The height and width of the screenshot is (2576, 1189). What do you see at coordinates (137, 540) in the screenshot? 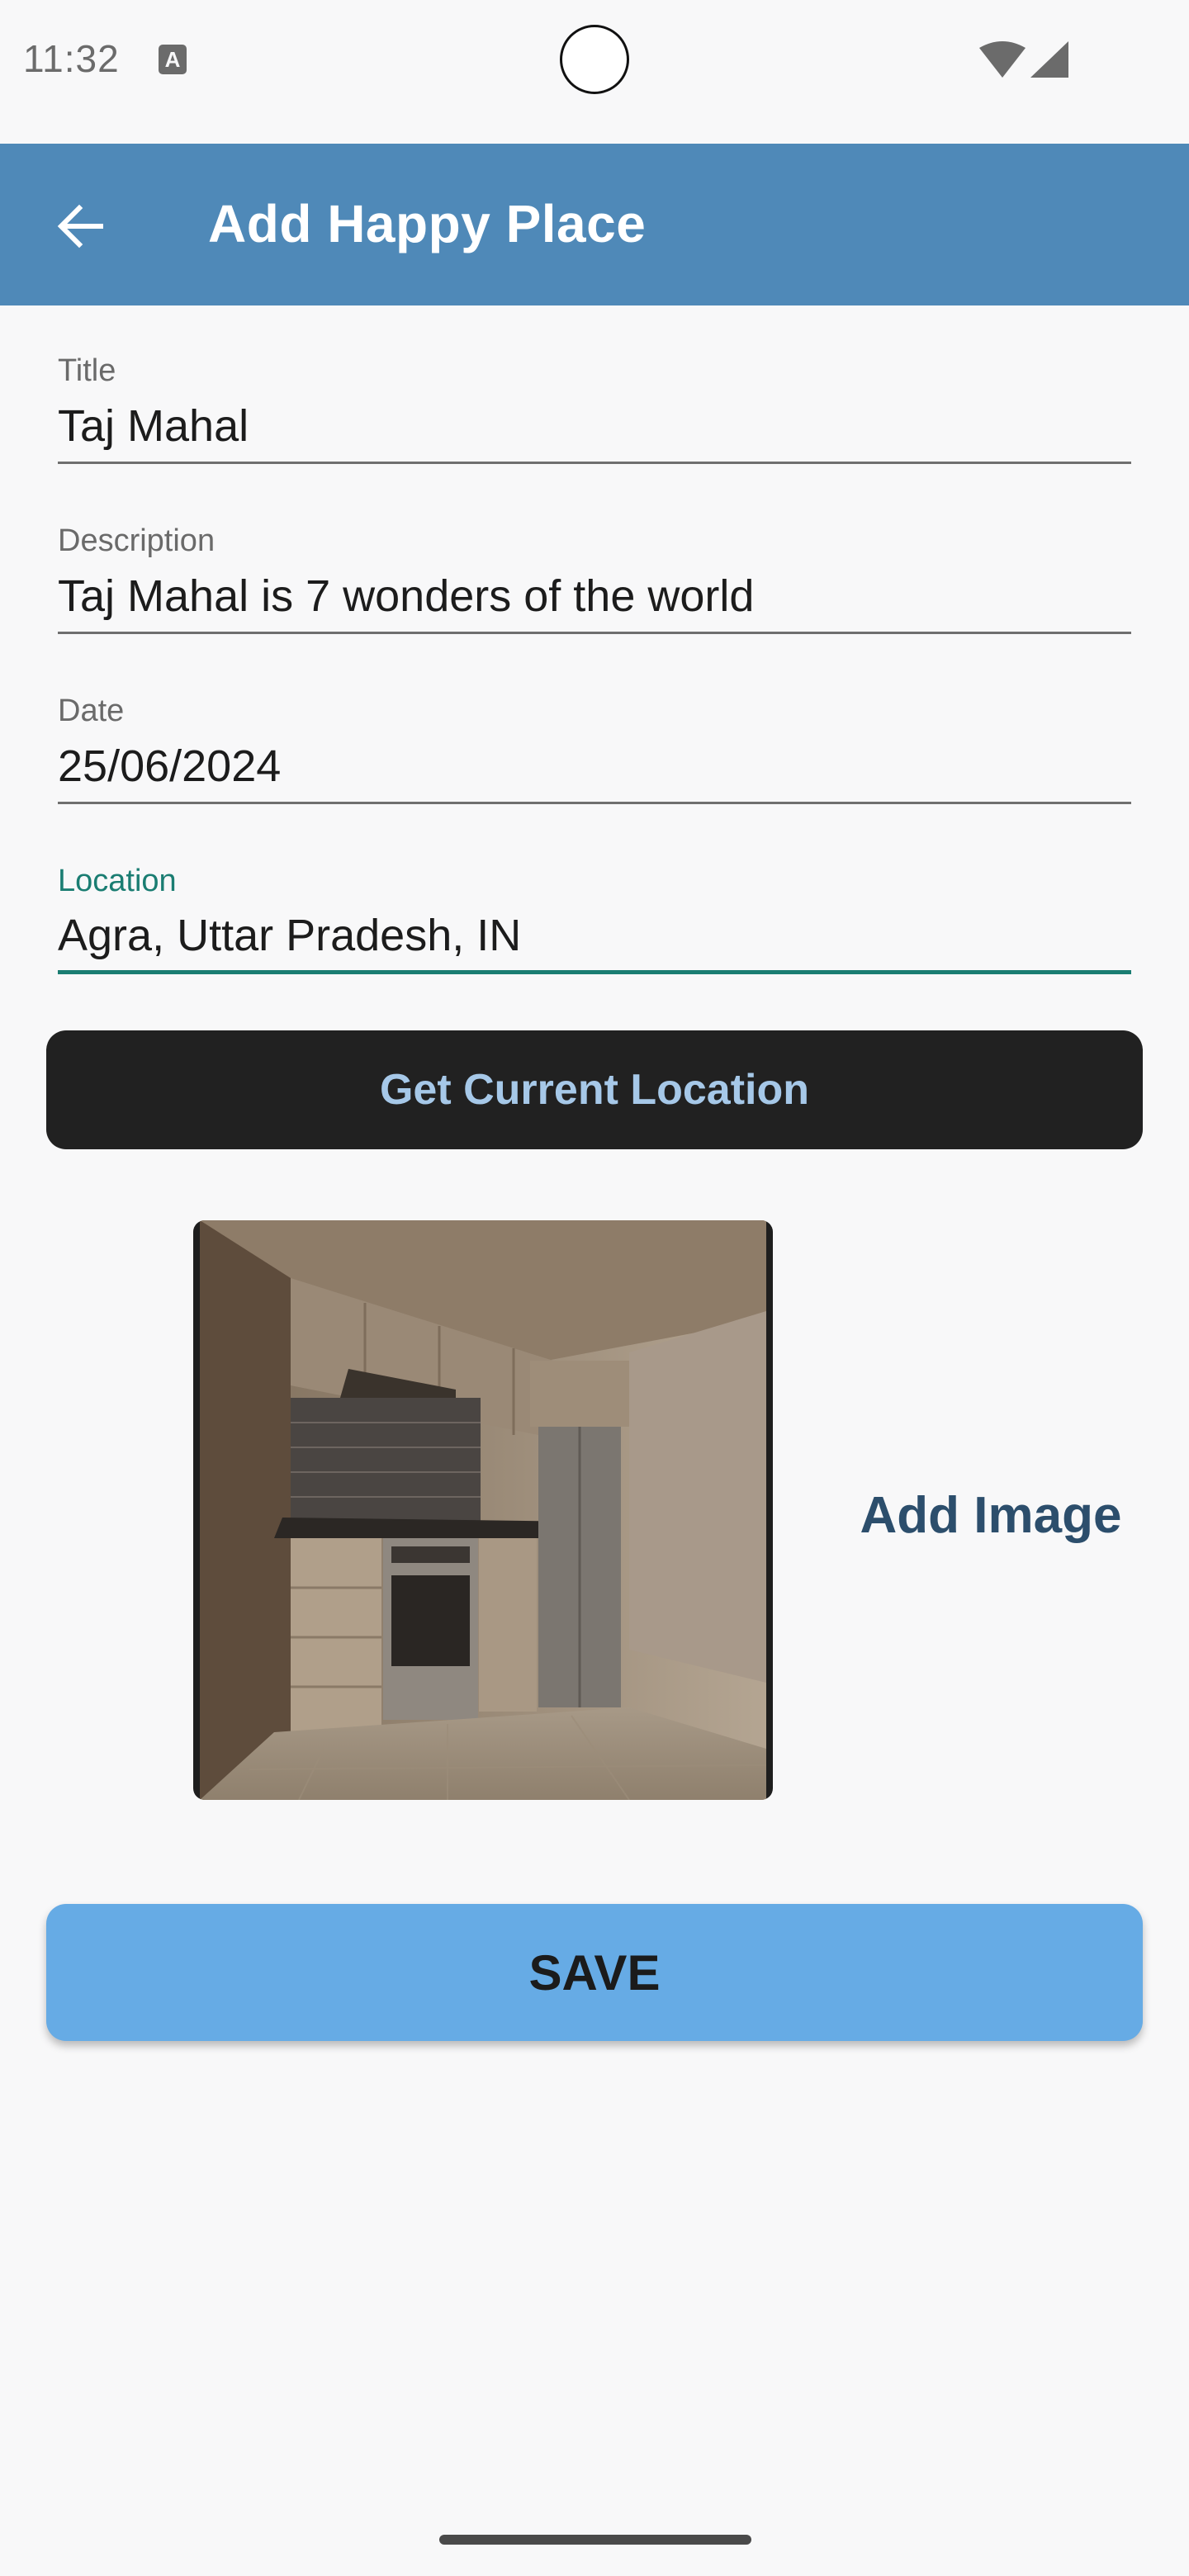
I see `description-label: Description` at bounding box center [137, 540].